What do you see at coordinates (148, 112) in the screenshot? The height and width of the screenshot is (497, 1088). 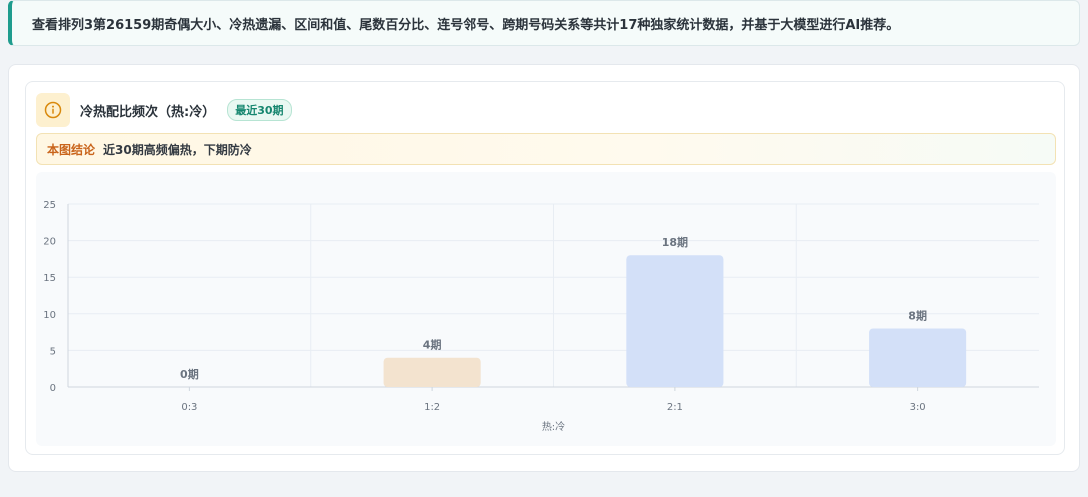 I see `card-title: 冷热配比频次（热:冷）` at bounding box center [148, 112].